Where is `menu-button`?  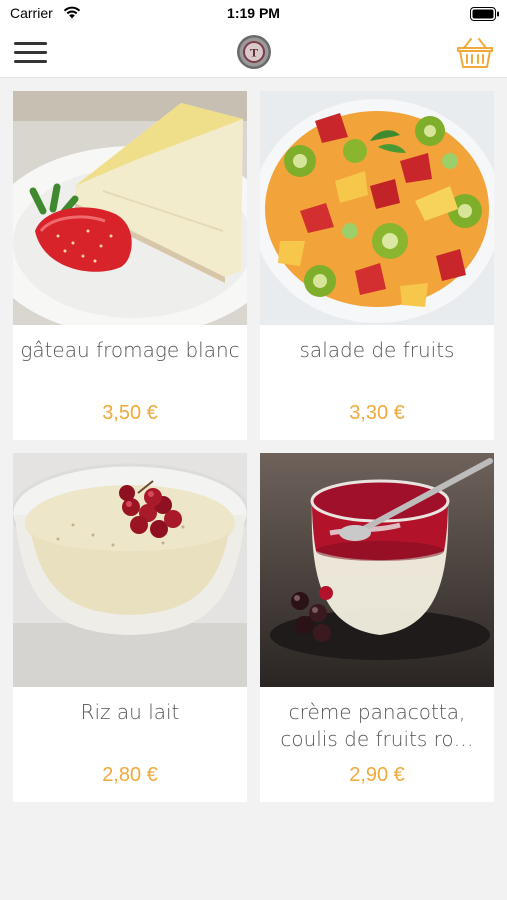
menu-button is located at coordinates (31, 53).